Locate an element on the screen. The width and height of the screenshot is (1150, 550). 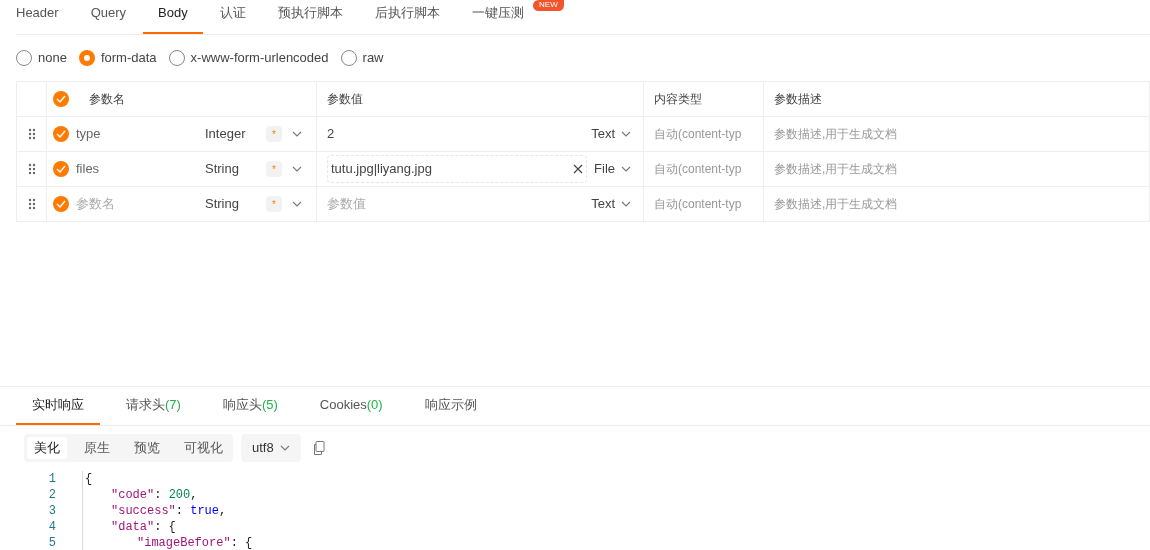
code-line: { is located at coordinates (89, 479).